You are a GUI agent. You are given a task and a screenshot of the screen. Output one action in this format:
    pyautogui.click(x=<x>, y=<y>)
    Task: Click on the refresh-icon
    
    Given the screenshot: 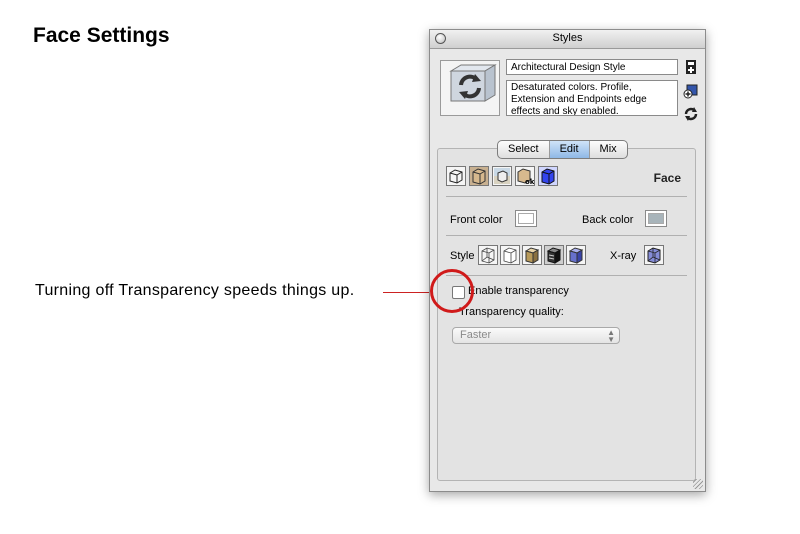 What is the action you would take?
    pyautogui.click(x=691, y=114)
    